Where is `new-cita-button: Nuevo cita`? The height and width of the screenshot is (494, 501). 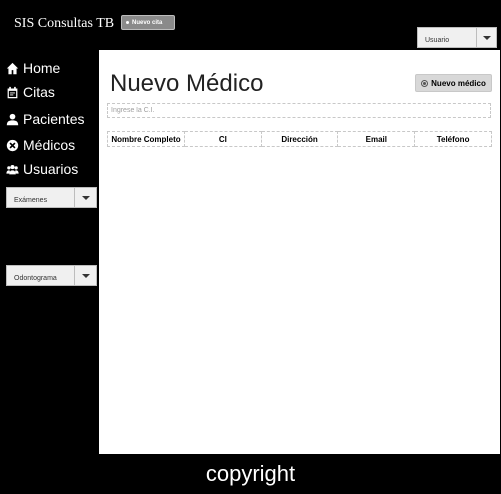 new-cita-button: Nuevo cita is located at coordinates (148, 22).